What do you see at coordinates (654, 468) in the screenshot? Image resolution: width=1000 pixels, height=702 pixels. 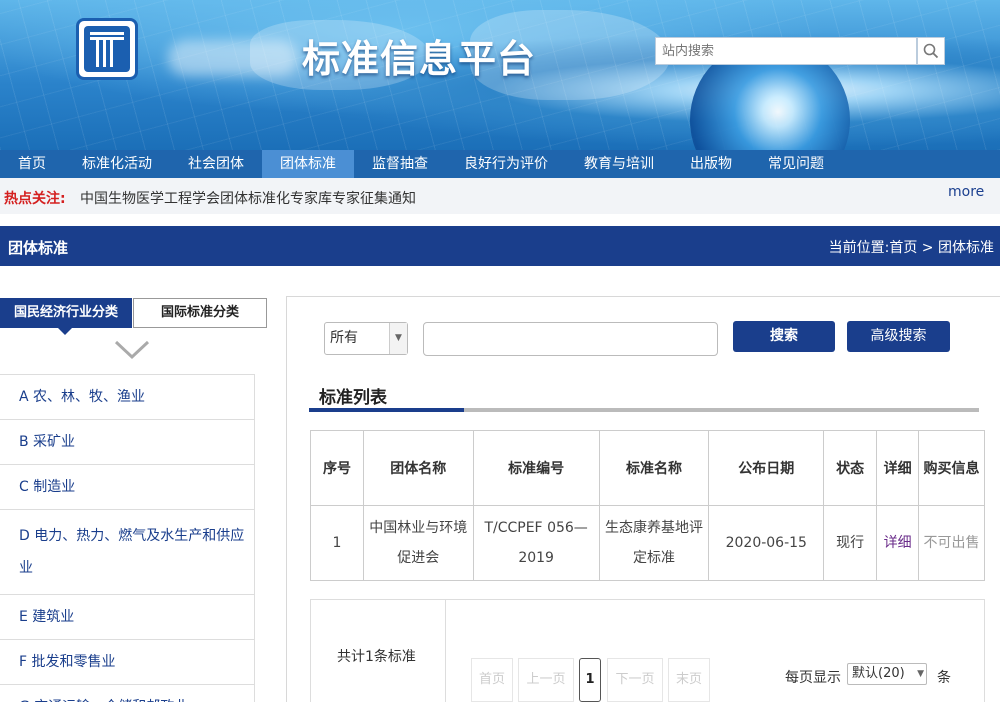 I see `column-header: 标准名称` at bounding box center [654, 468].